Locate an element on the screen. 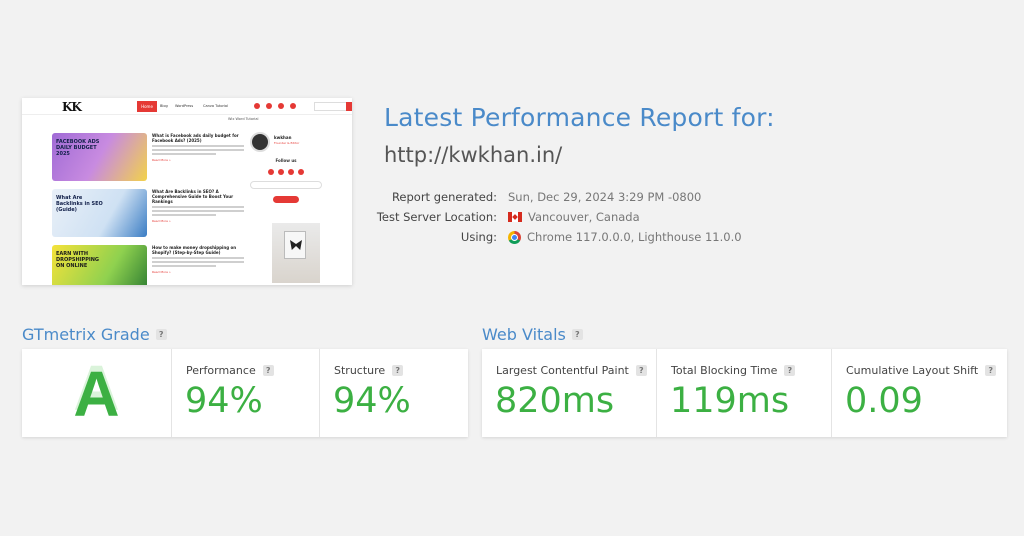  thumb-logo: KK is located at coordinates (72, 107).